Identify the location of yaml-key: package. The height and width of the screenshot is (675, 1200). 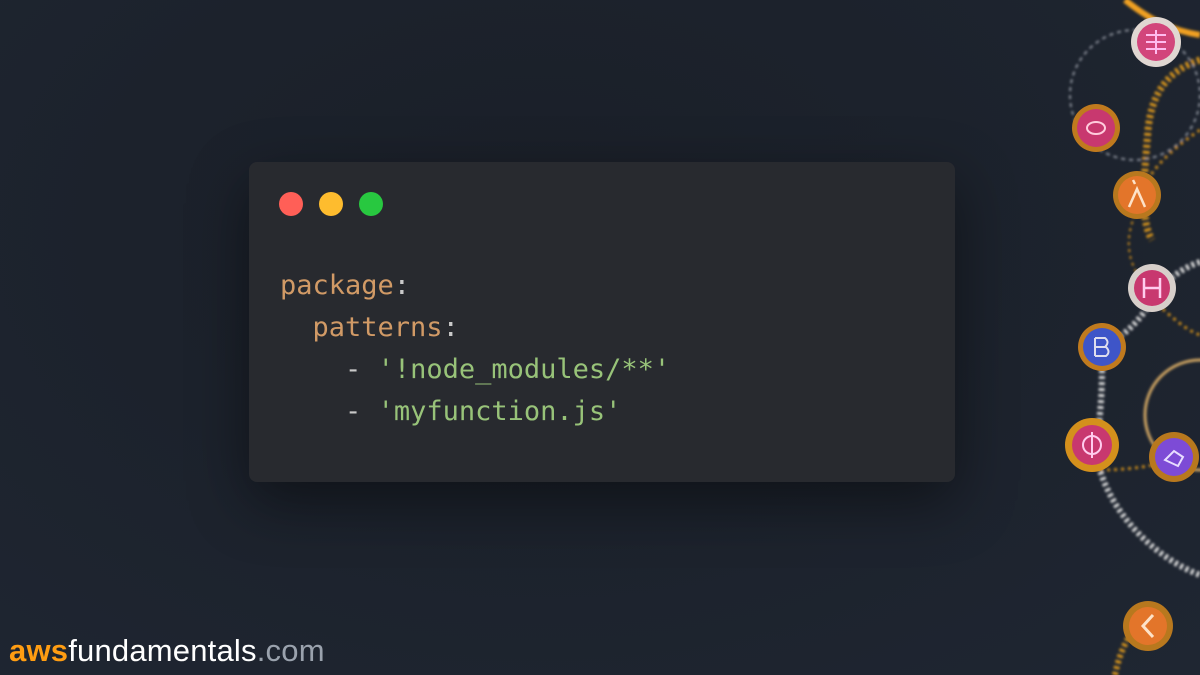
(337, 285).